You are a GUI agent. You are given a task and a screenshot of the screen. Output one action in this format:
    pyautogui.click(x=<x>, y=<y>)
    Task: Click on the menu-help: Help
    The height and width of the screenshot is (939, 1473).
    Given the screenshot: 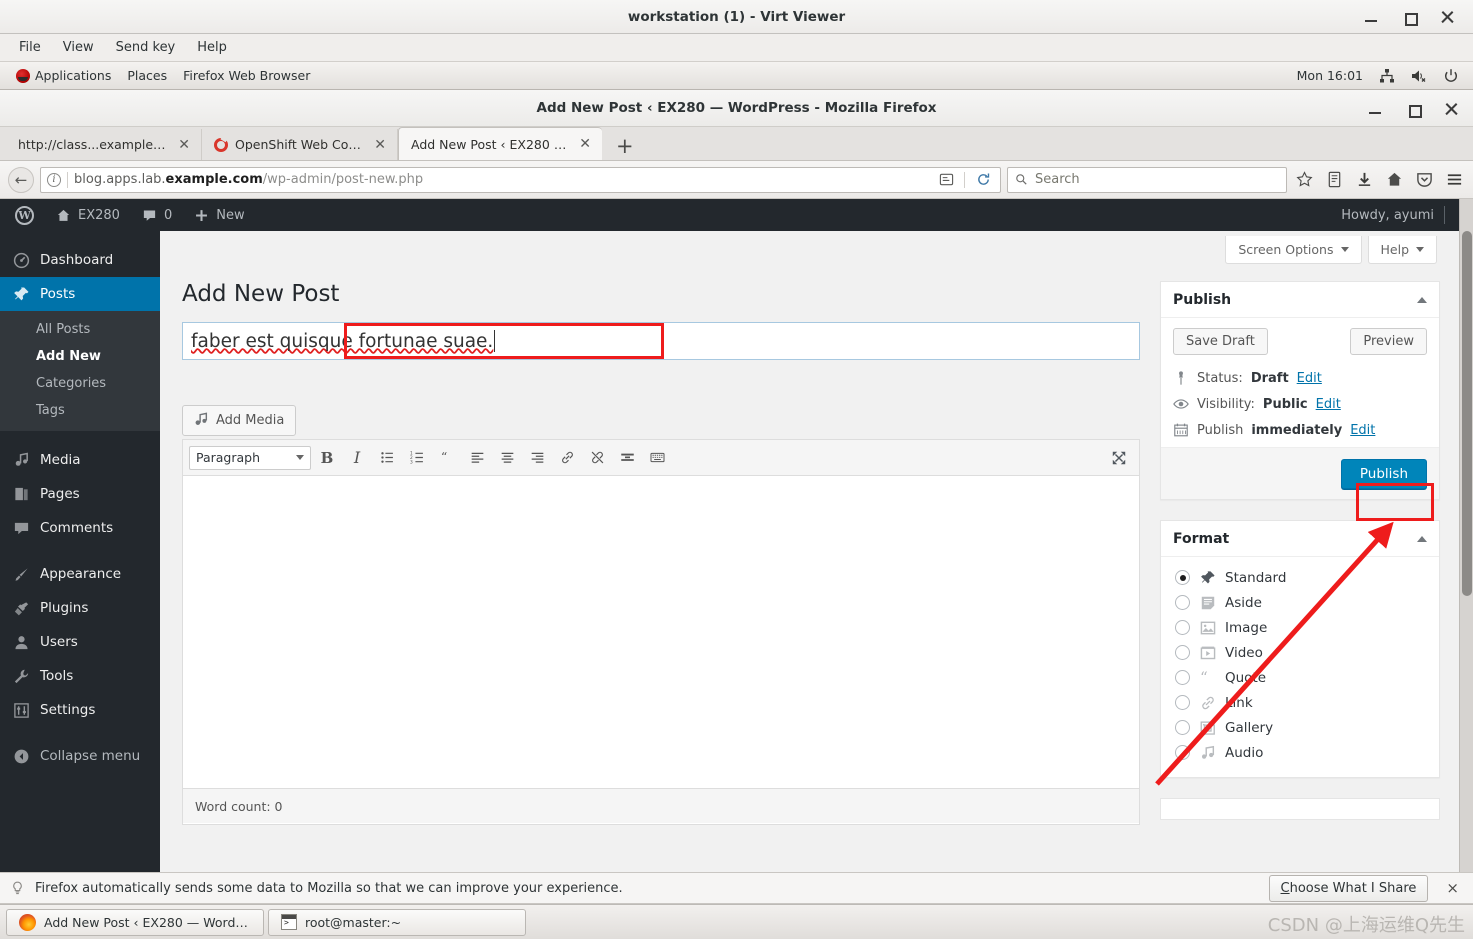 What is the action you would take?
    pyautogui.click(x=212, y=47)
    